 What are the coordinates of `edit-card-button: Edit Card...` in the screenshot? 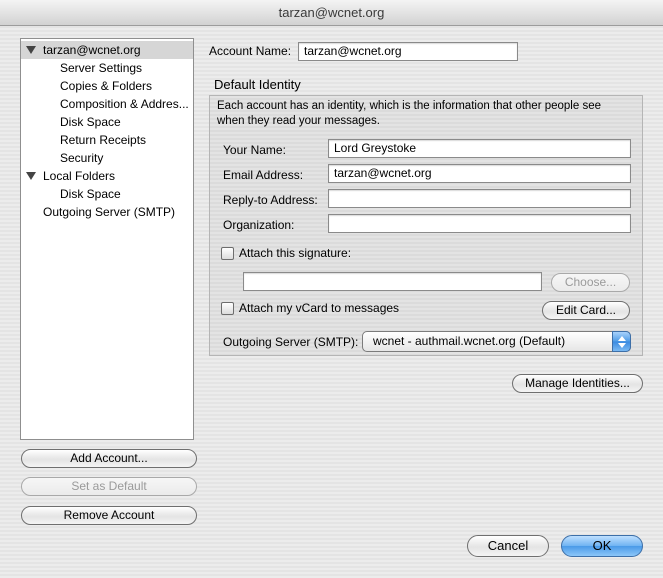 It's located at (586, 310).